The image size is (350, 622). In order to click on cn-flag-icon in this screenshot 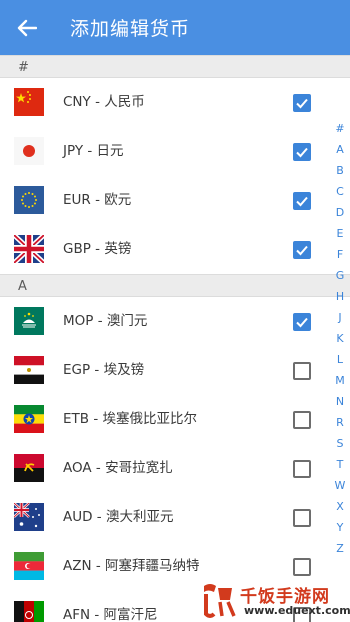, I will do `click(29, 102)`.